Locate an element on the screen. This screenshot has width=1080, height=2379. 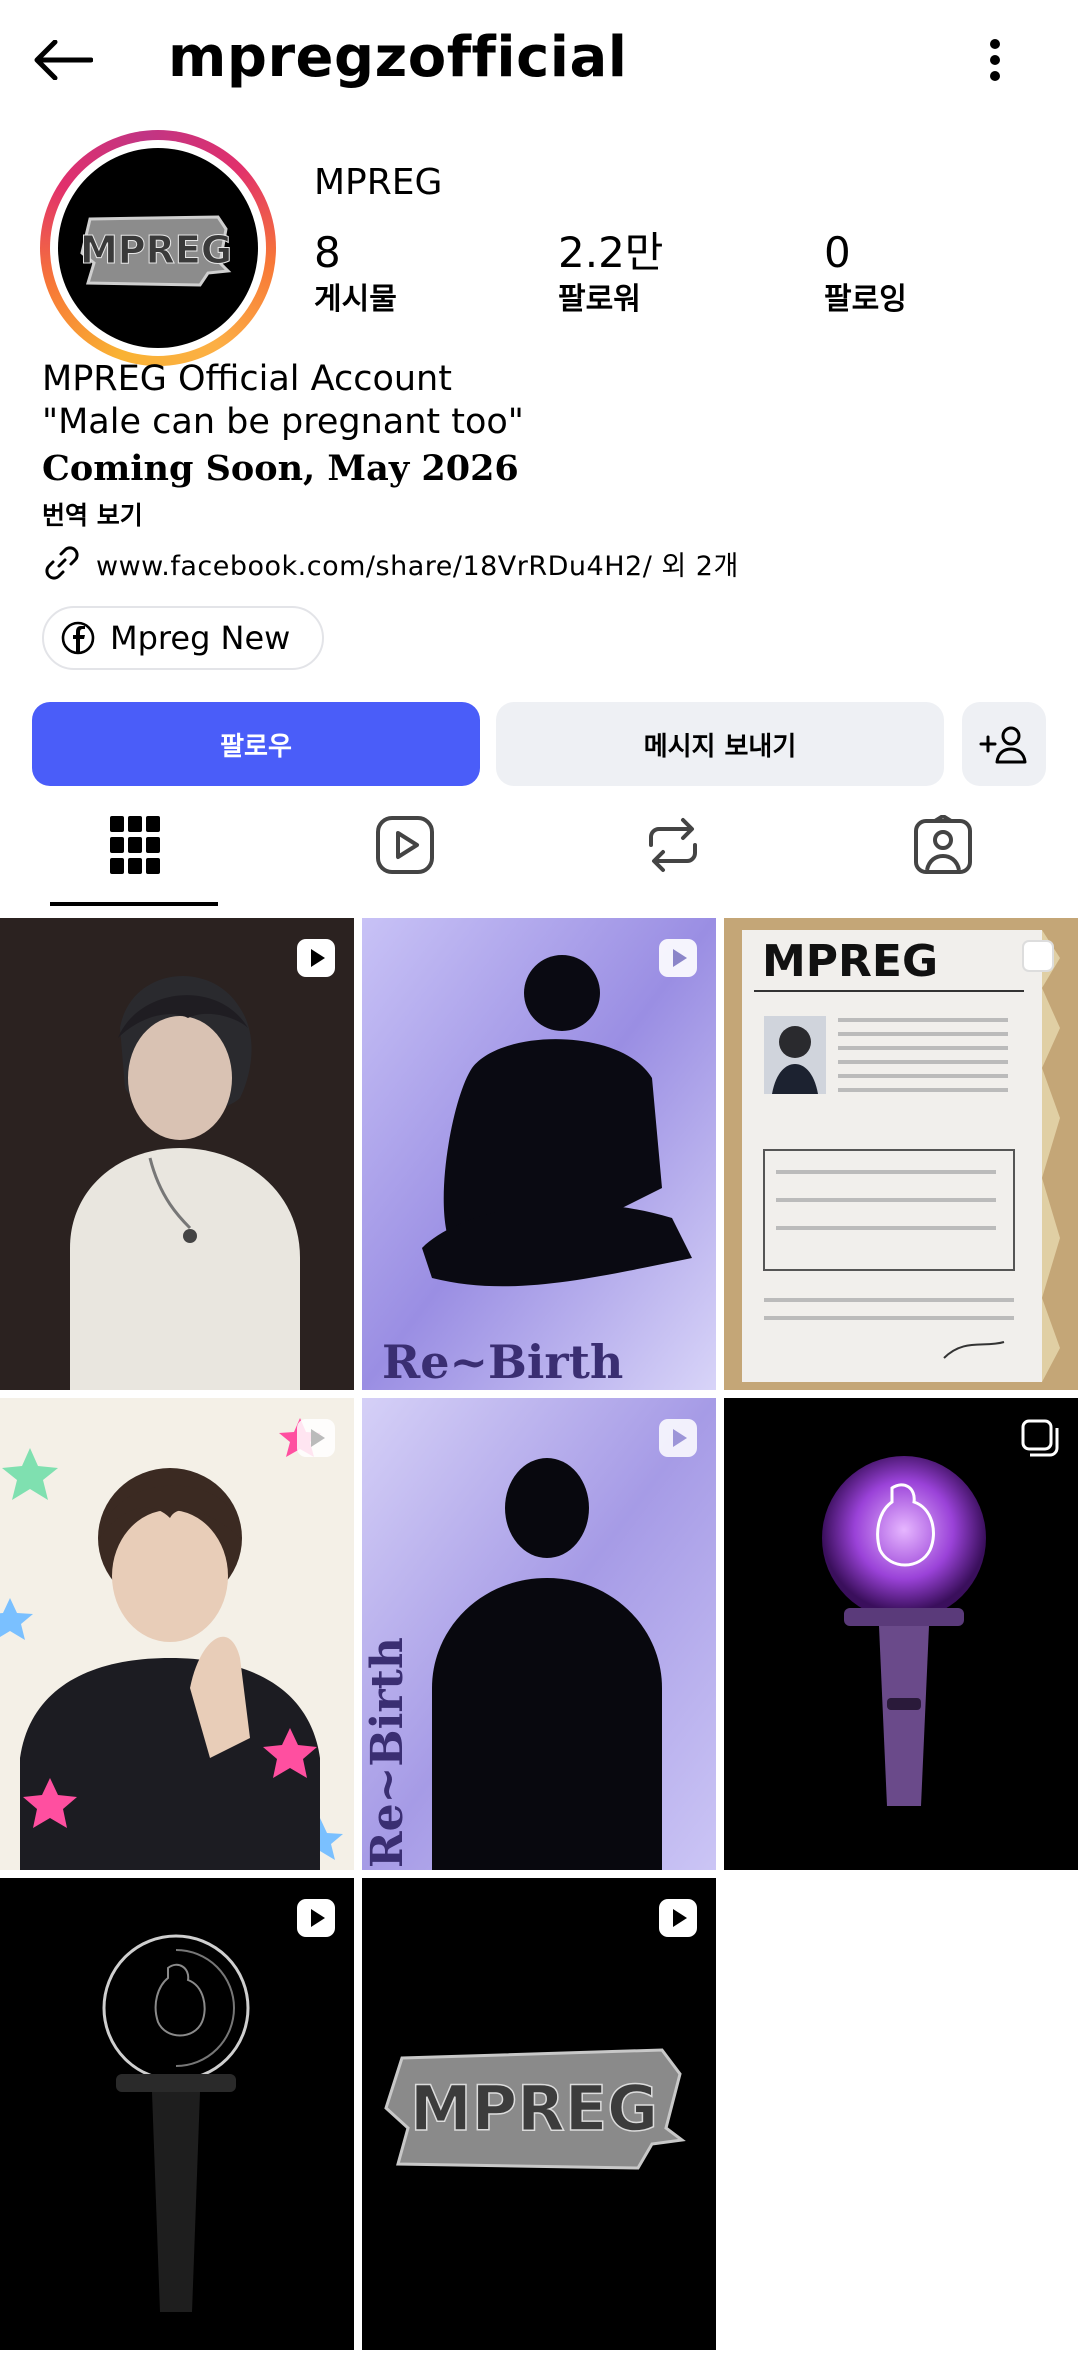
repost-icon is located at coordinates (673, 845).